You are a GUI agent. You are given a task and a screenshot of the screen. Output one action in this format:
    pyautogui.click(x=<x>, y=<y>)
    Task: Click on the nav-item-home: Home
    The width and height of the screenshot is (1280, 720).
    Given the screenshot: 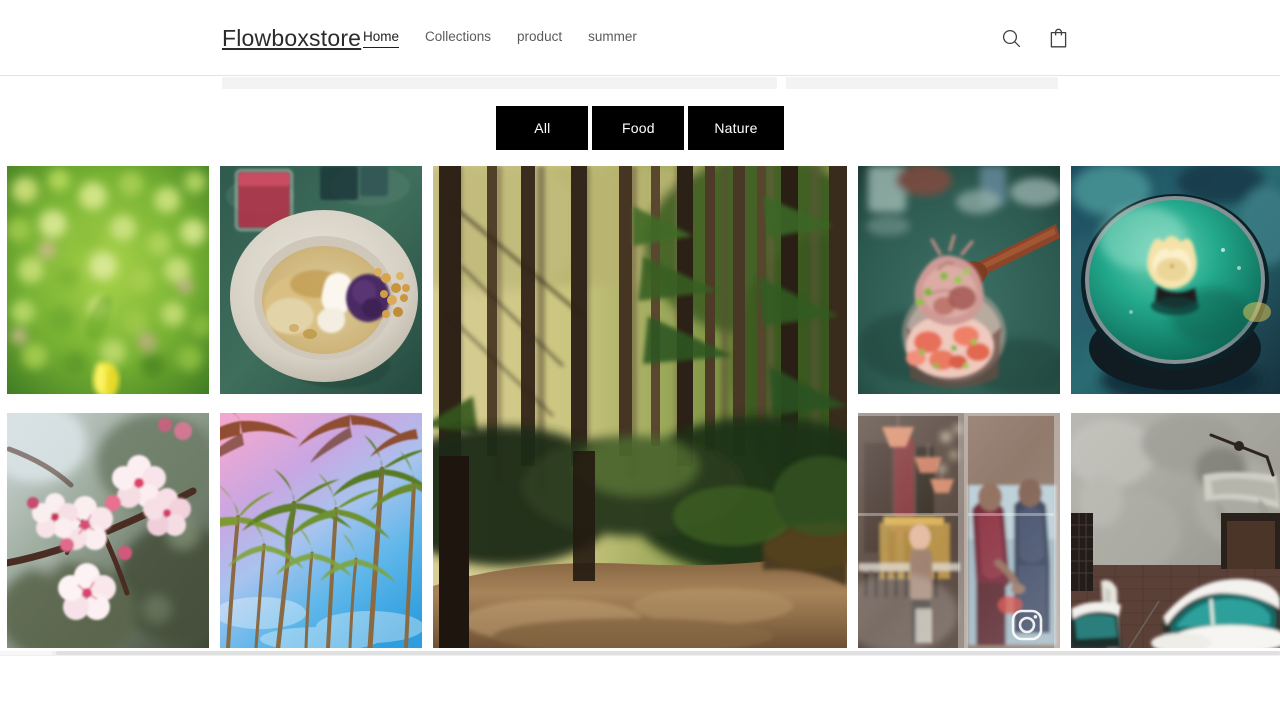 What is the action you would take?
    pyautogui.click(x=381, y=38)
    